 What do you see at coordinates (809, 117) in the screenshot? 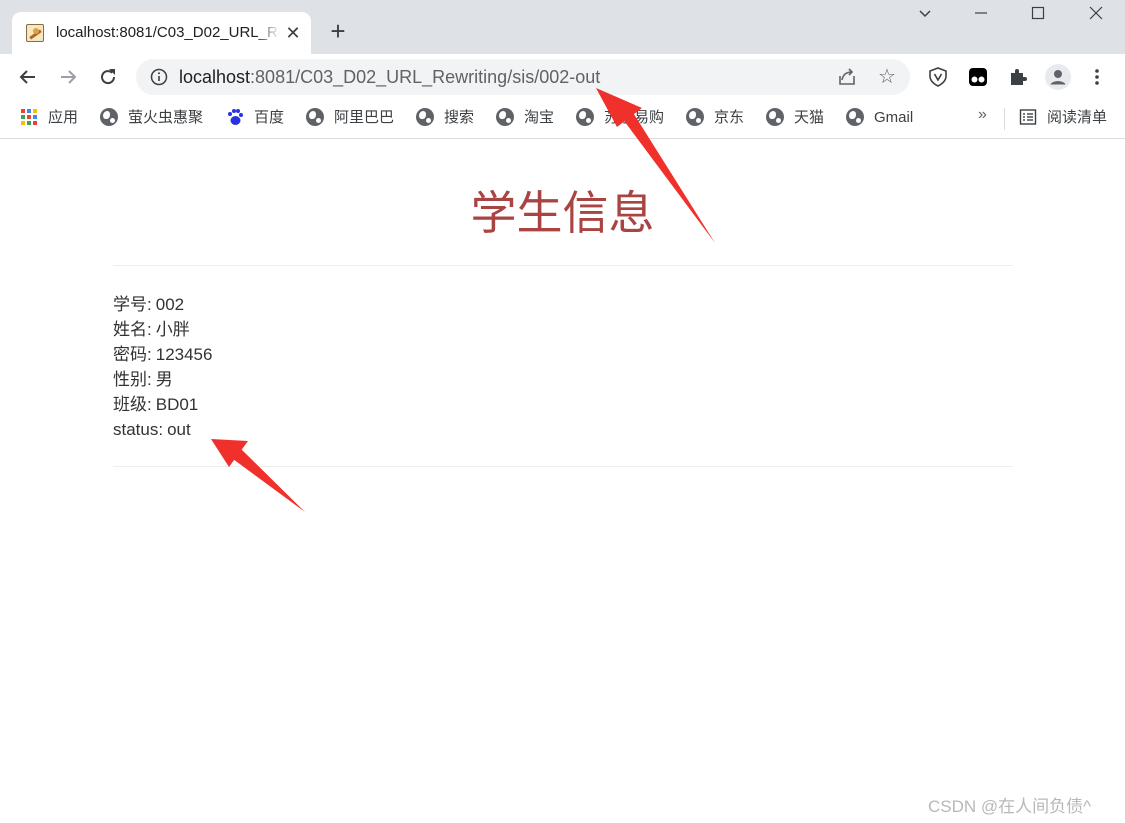
I see `bookmark-label: 天猫` at bounding box center [809, 117].